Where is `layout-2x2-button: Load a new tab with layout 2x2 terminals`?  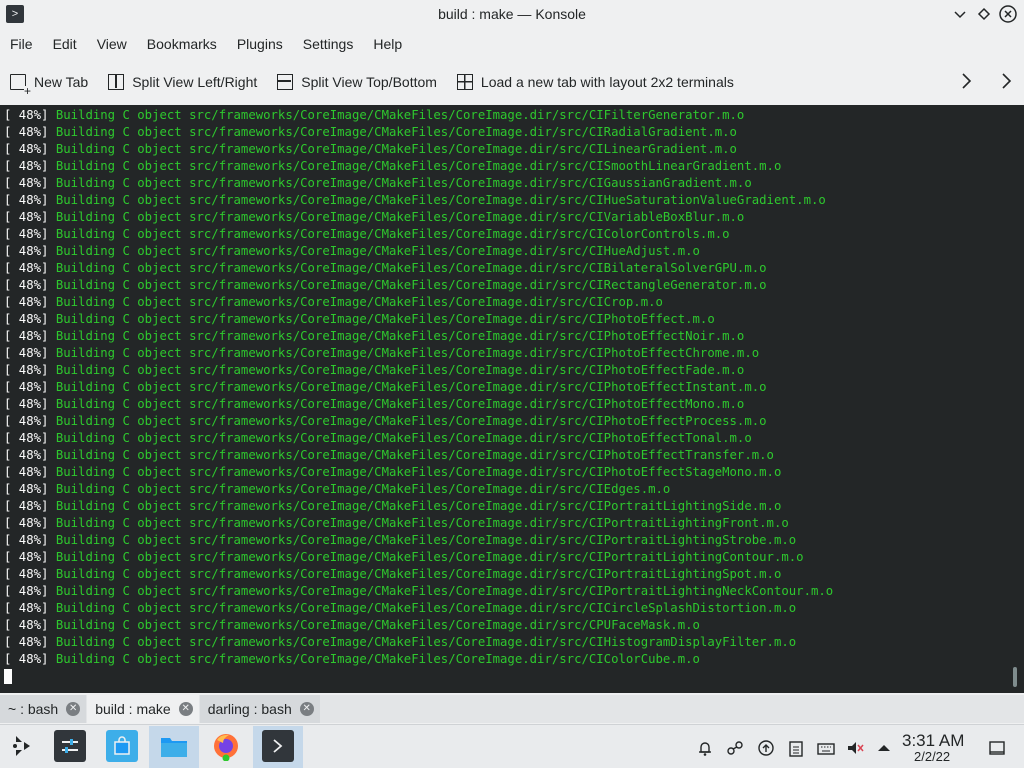
layout-2x2-button: Load a new tab with layout 2x2 terminals is located at coordinates (595, 82).